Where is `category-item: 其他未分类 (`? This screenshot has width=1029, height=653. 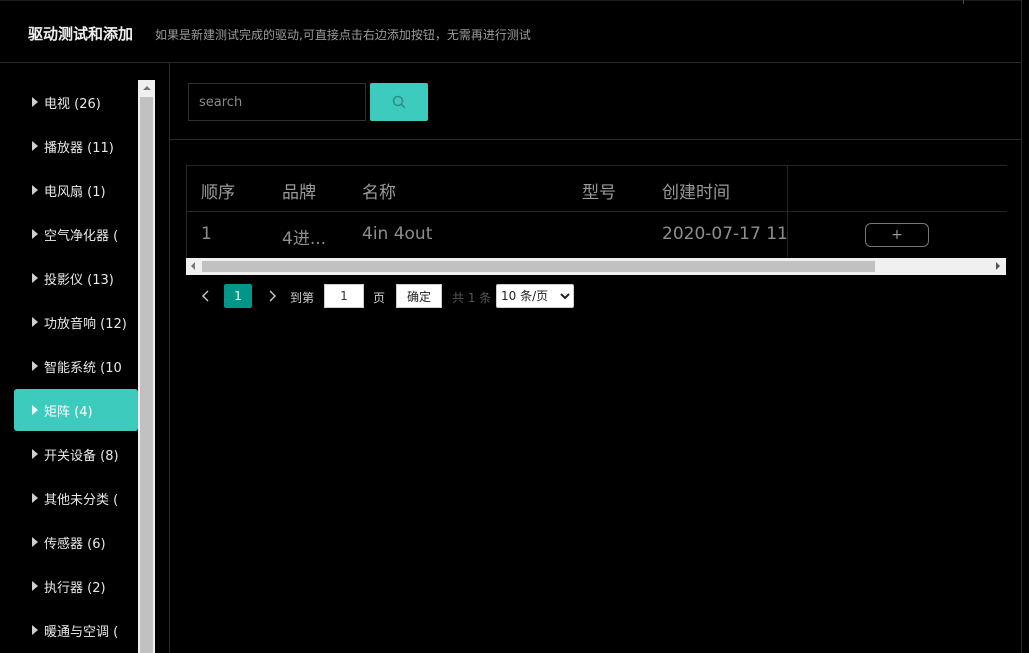
category-item: 其他未分类 ( is located at coordinates (76, 498).